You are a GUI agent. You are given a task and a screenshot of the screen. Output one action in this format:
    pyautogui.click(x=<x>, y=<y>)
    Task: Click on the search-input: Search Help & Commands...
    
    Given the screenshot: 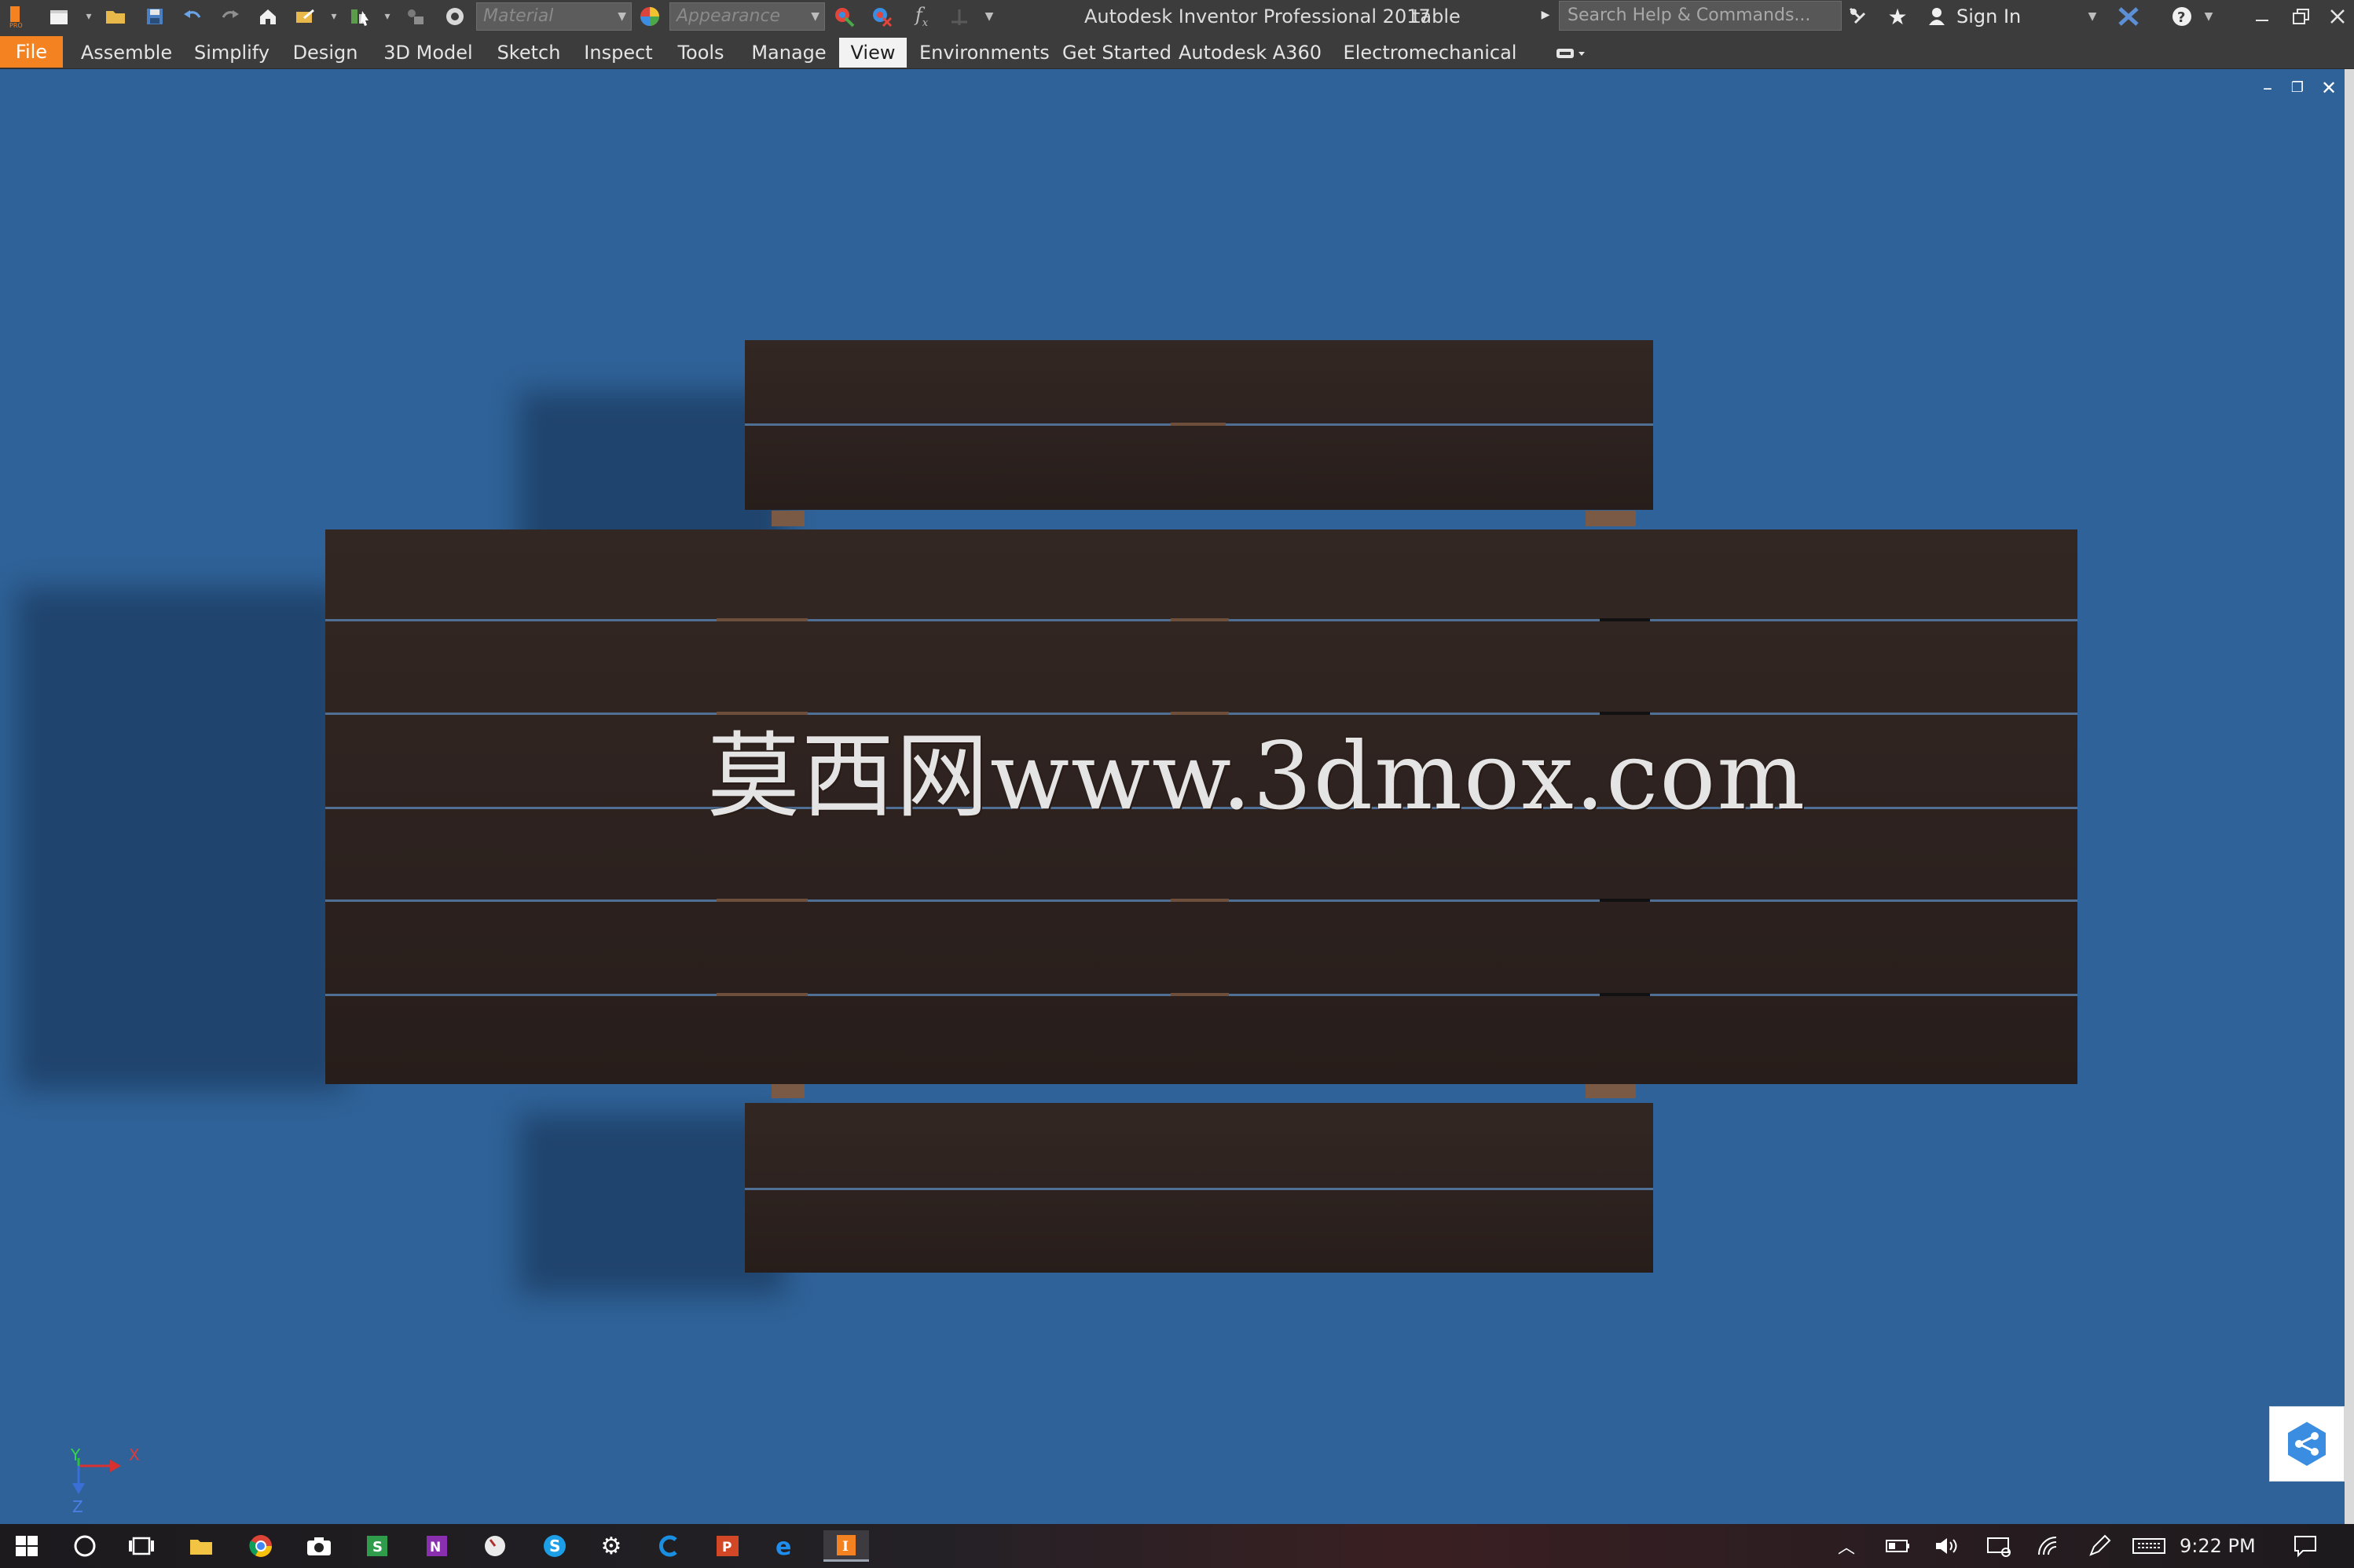 What is the action you would take?
    pyautogui.click(x=1700, y=16)
    